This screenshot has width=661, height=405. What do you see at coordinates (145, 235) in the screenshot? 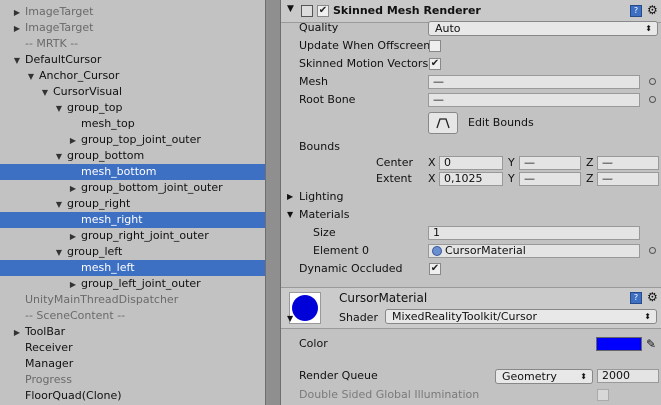
I see `hierarchy-item-label: group_right_joint_outer` at bounding box center [145, 235].